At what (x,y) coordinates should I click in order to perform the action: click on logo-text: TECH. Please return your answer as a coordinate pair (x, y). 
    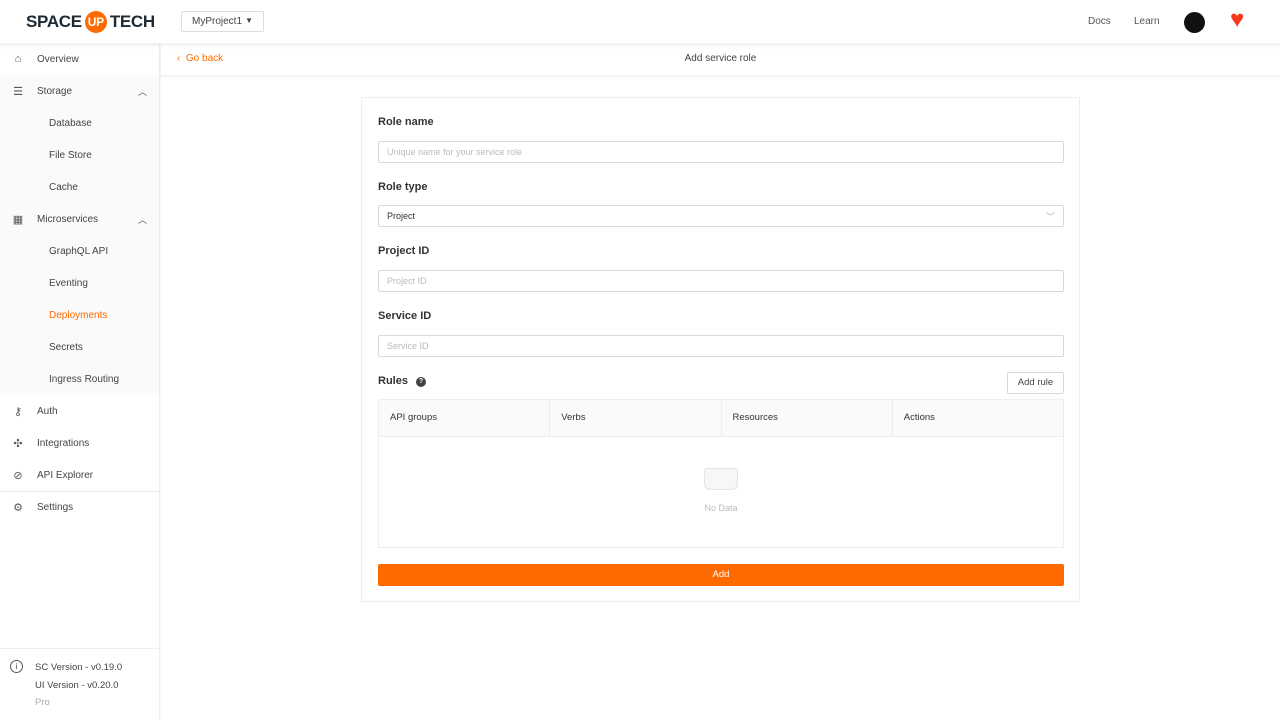
    Looking at the image, I should click on (132, 21).